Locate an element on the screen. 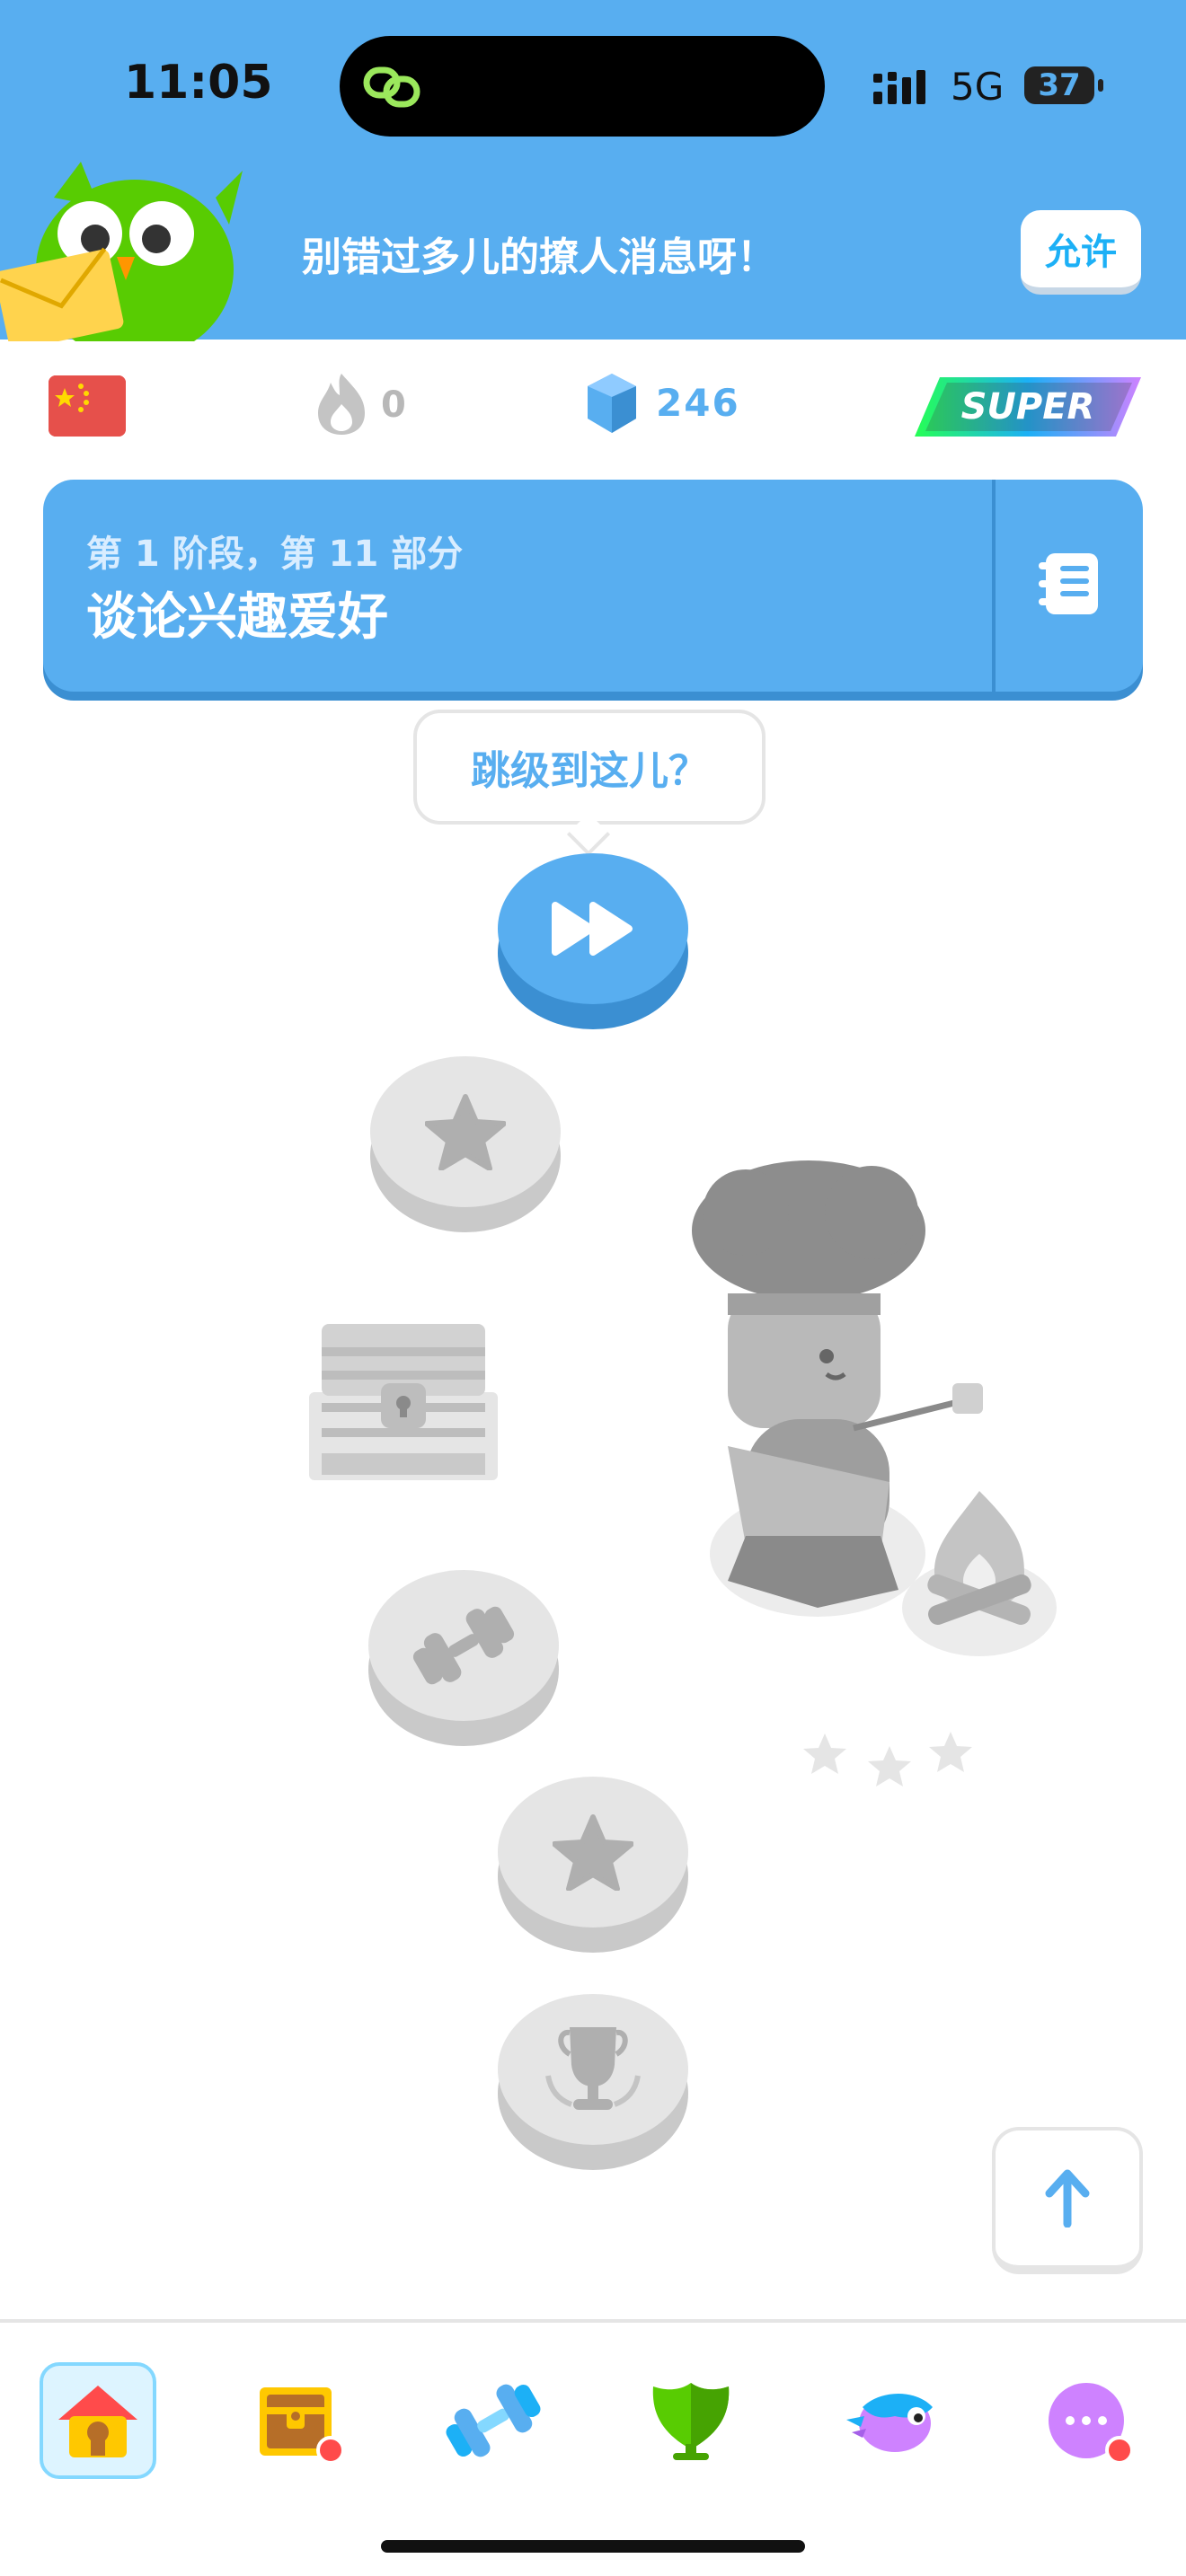  nav-leaderboard is located at coordinates (691, 2420).